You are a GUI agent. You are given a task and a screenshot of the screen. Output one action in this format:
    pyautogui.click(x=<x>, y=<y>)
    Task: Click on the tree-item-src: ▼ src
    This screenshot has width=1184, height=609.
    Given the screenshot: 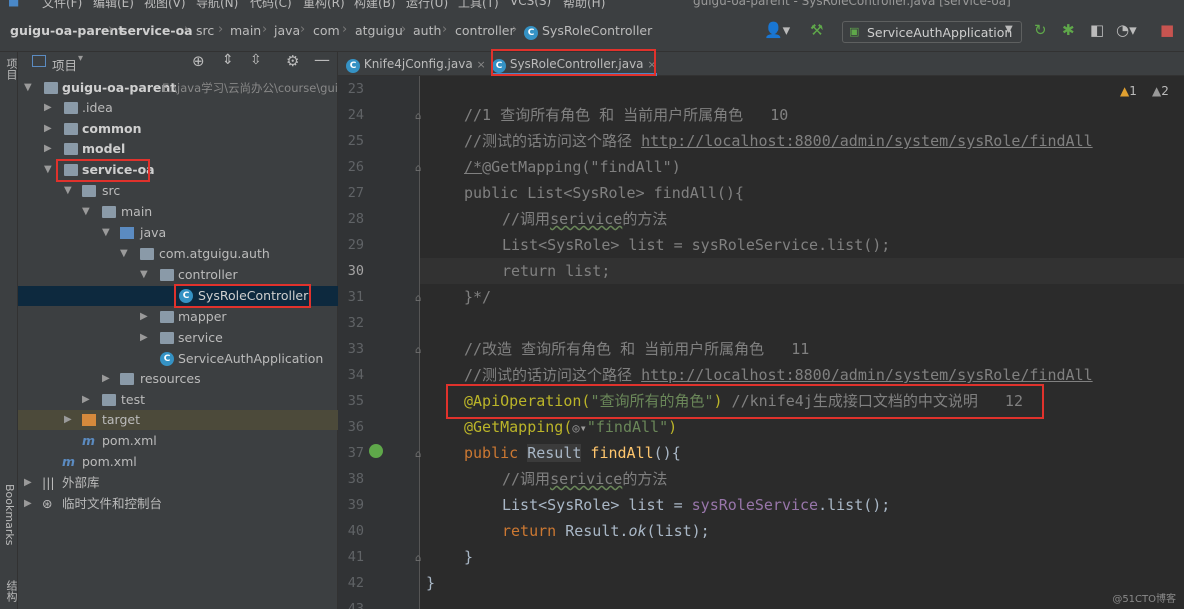 What is the action you would take?
    pyautogui.click(x=178, y=191)
    